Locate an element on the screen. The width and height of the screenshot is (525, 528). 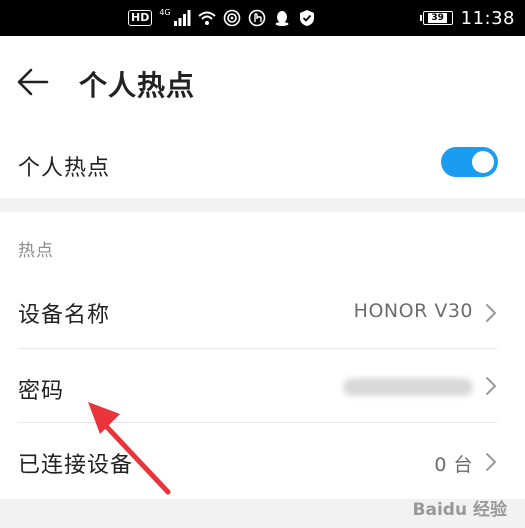
status-bar: HD 4G 39 11:38 is located at coordinates (262, 18).